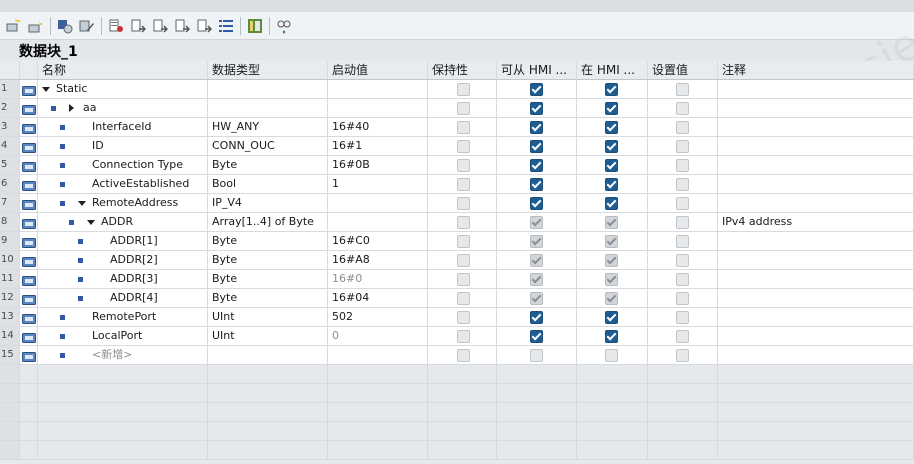 This screenshot has width=914, height=464. I want to click on data-type-cell: Array[1..4] of Byte, so click(268, 222).